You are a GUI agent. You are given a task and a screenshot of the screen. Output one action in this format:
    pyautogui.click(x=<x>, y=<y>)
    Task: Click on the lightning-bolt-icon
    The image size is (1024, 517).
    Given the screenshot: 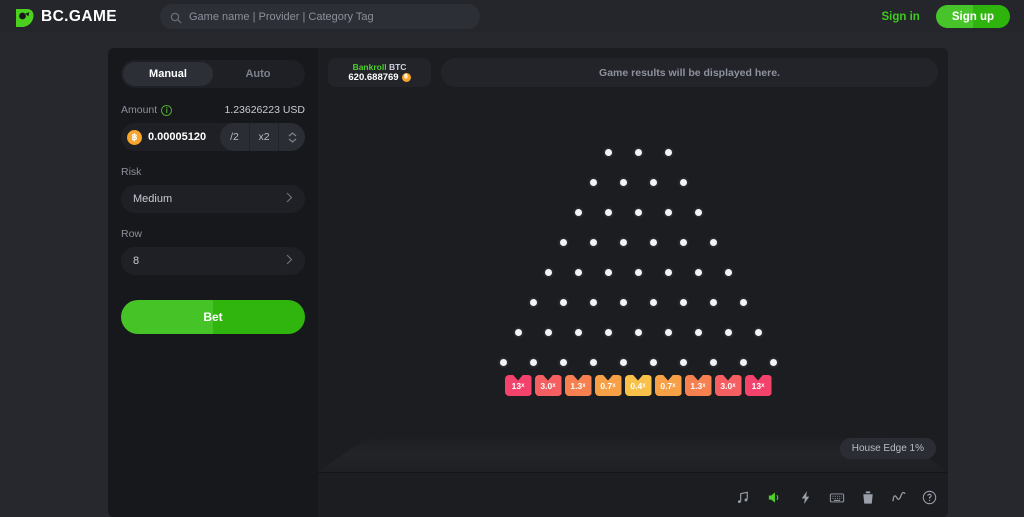 What is the action you would take?
    pyautogui.click(x=805, y=497)
    